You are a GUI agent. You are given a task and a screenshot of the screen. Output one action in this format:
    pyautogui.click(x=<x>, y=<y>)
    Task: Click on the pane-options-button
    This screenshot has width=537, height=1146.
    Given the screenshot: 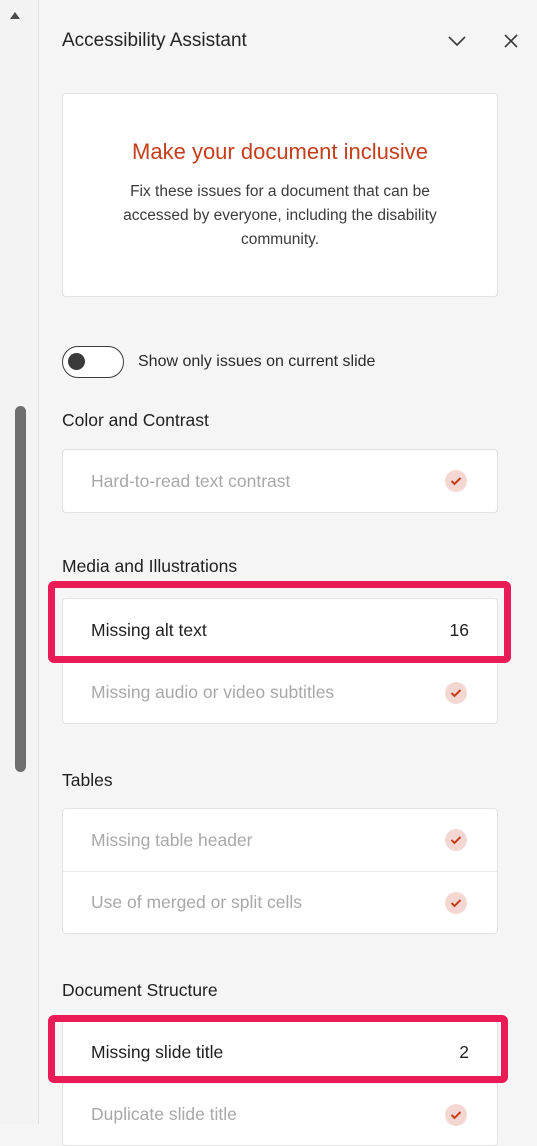 What is the action you would take?
    pyautogui.click(x=457, y=41)
    